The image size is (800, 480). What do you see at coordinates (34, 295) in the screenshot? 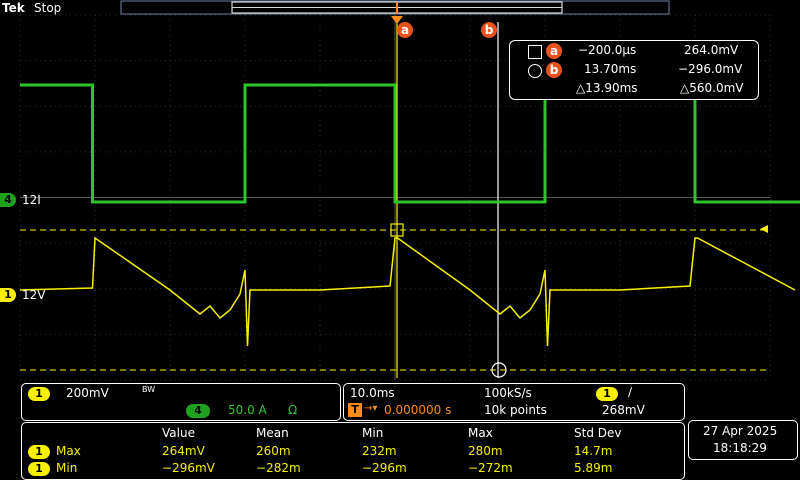
I see `ch1-label: 12V` at bounding box center [34, 295].